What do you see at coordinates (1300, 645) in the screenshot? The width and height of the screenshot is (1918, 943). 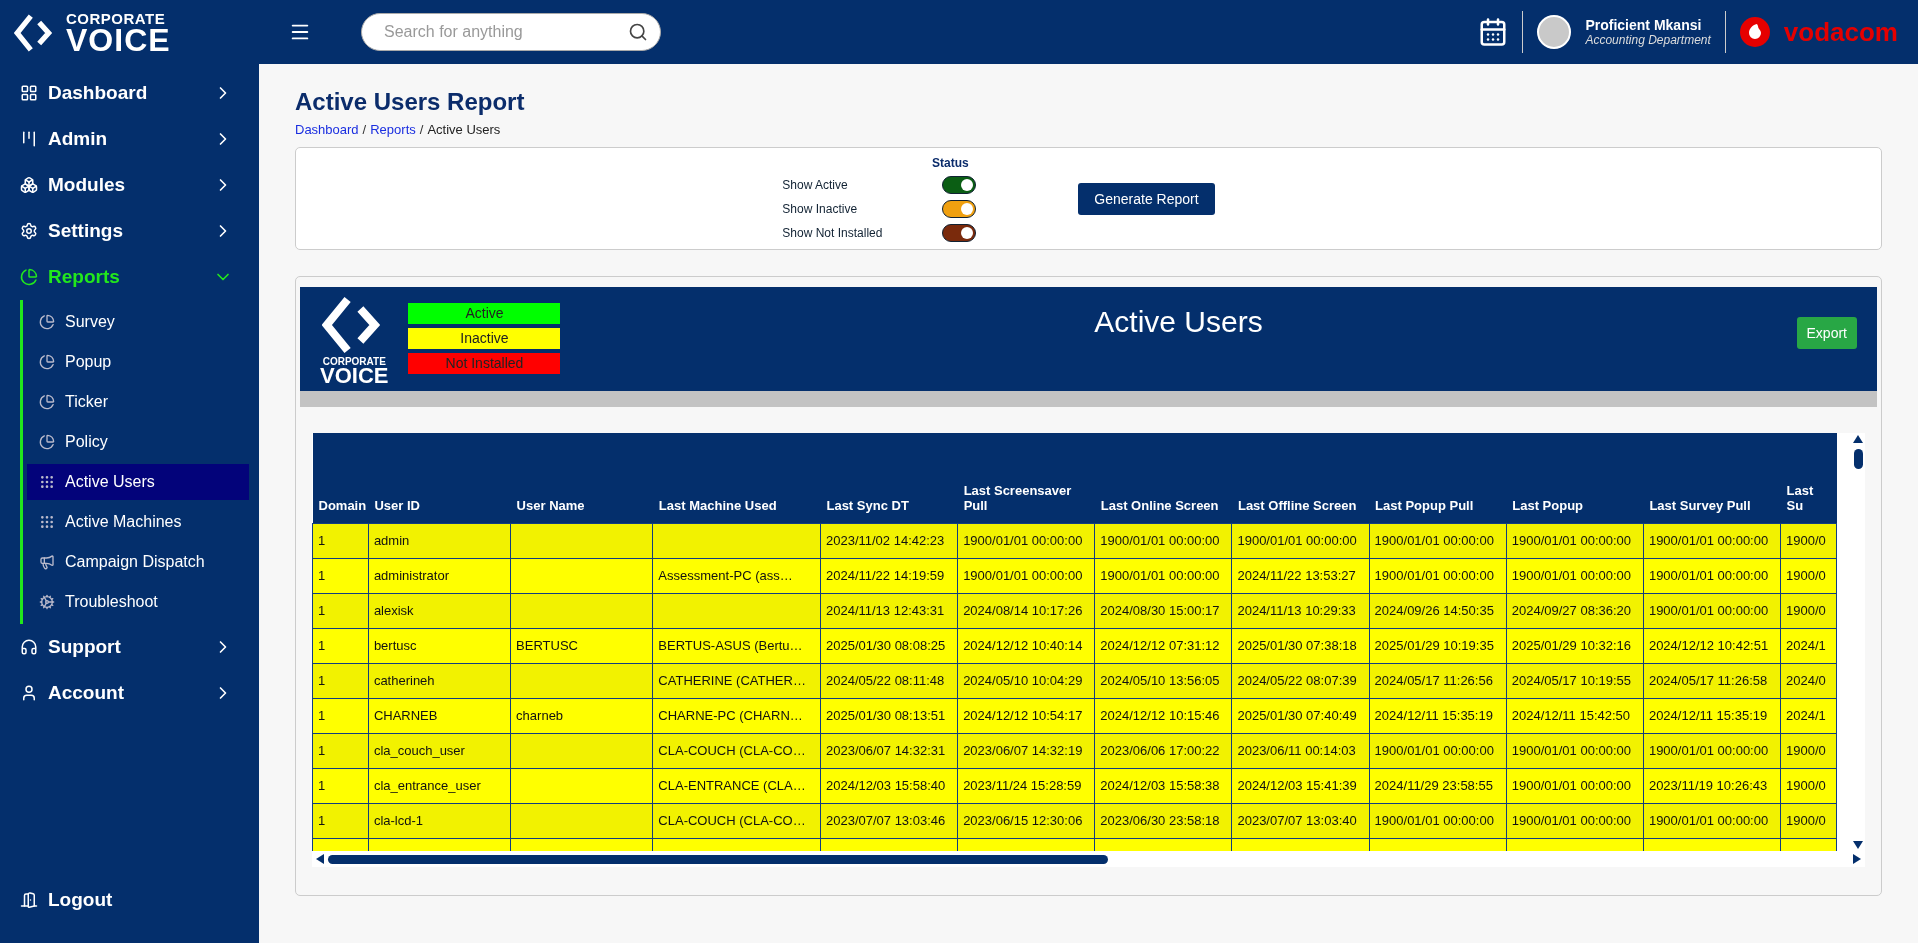 I see `table-cell: 2025/01/30 07:38:18` at bounding box center [1300, 645].